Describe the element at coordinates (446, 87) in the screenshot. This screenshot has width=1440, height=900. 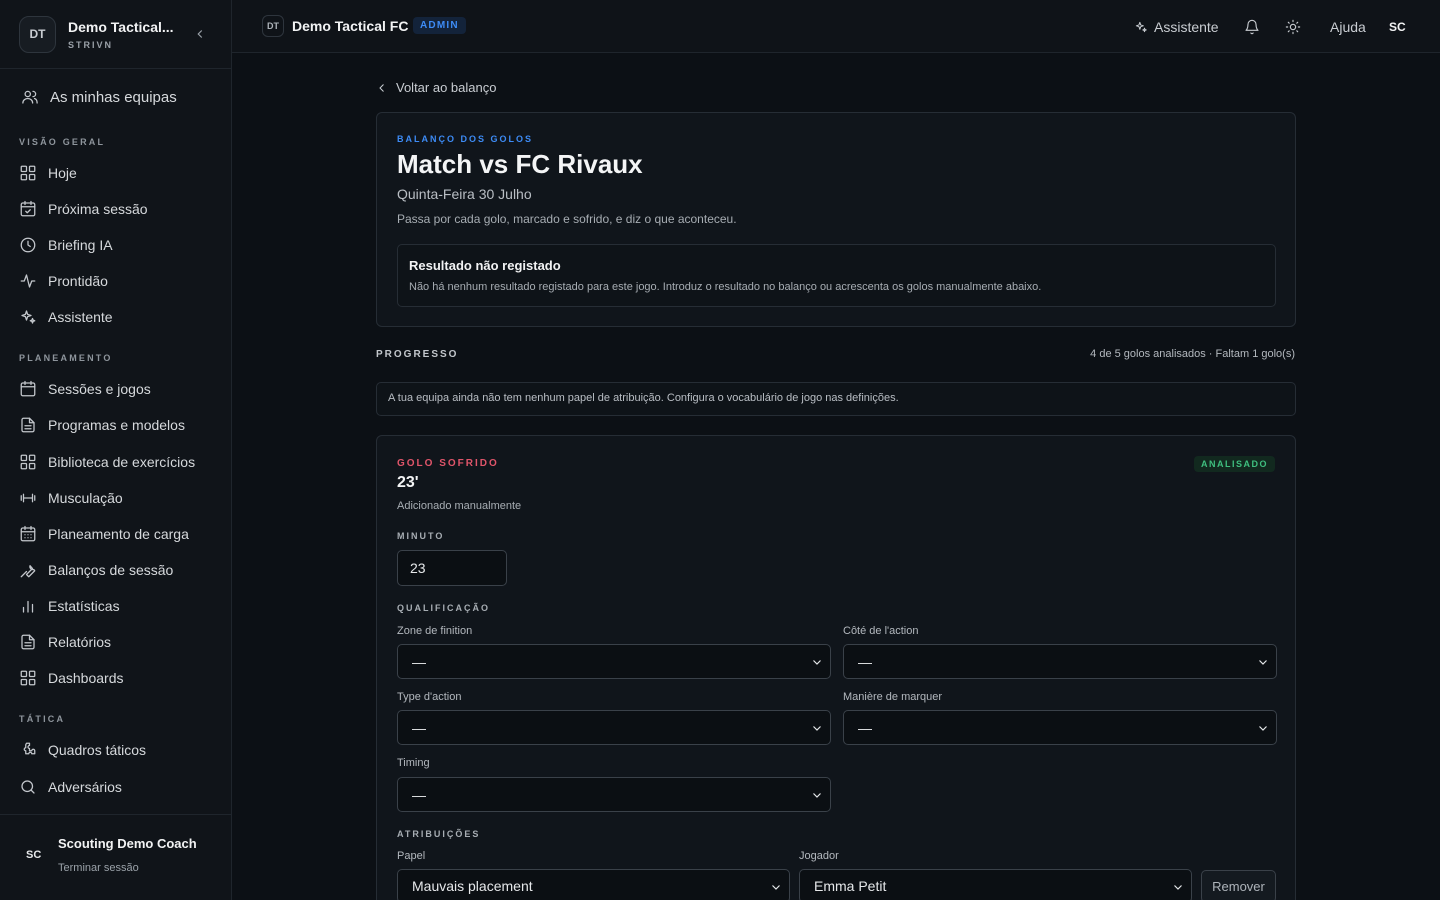
I see `back-link-label: Voltar ao balanço` at that location.